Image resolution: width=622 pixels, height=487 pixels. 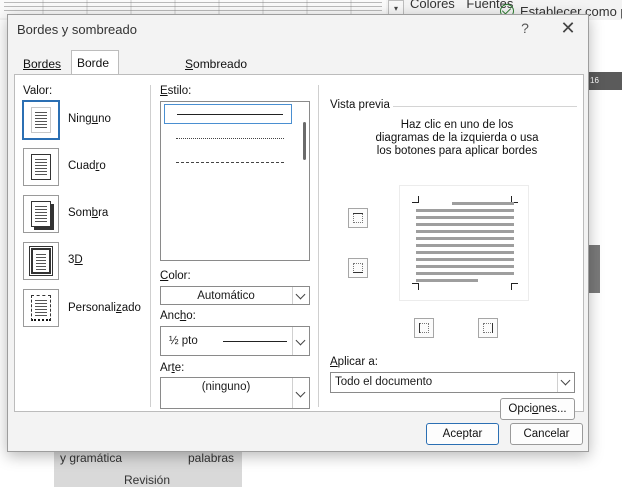 I want to click on tab-sombreado: Sombreado, so click(x=216, y=64).